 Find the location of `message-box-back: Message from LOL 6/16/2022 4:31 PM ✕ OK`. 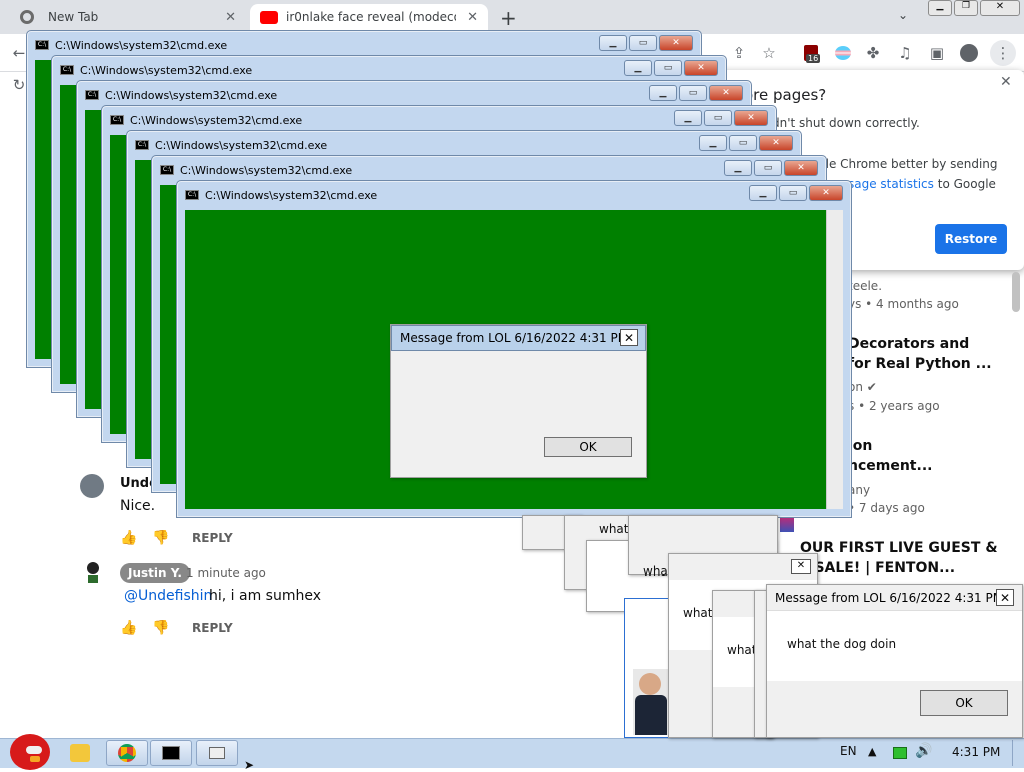

message-box-back: Message from LOL 6/16/2022 4:31 PM ✕ OK is located at coordinates (518, 401).